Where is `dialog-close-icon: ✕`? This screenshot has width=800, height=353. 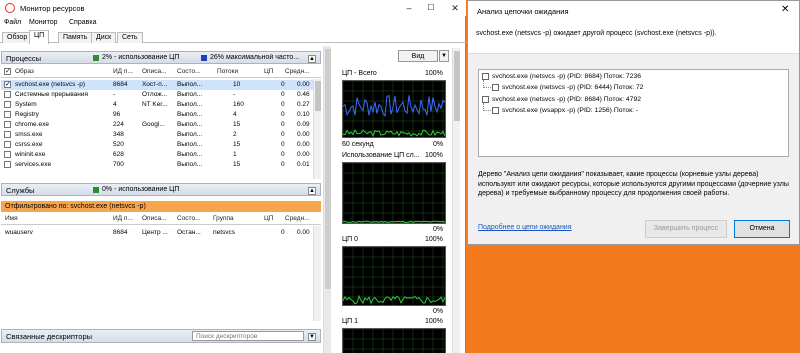
dialog-close-icon: ✕ is located at coordinates (785, 9).